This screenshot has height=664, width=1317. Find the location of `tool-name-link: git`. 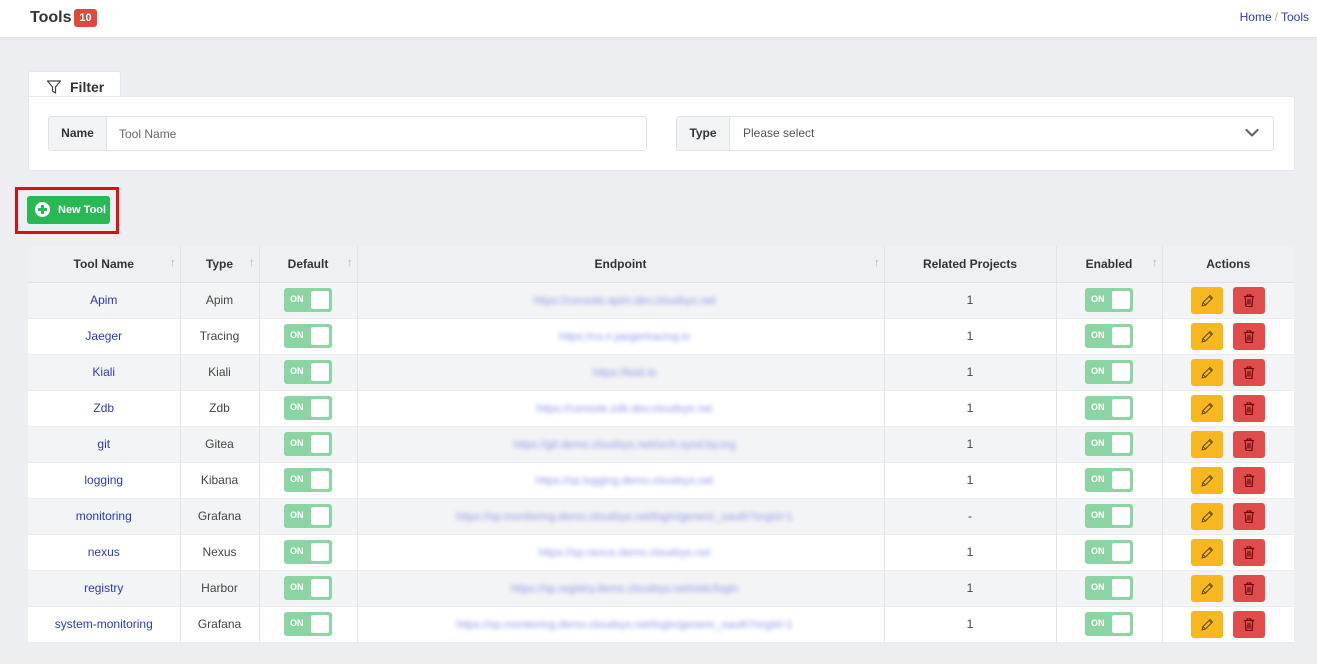

tool-name-link: git is located at coordinates (103, 444).